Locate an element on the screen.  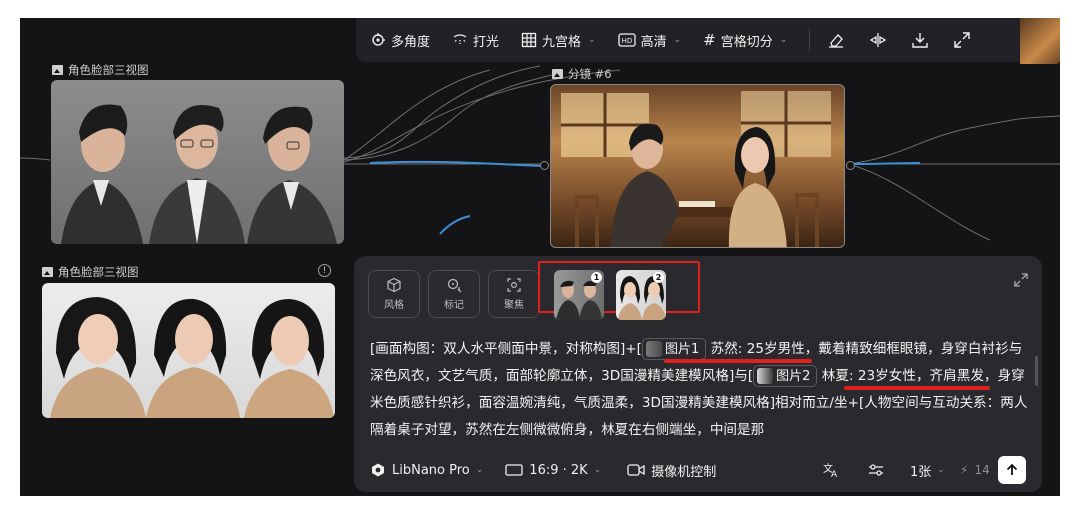
settings-sliders-button is located at coordinates (876, 470).